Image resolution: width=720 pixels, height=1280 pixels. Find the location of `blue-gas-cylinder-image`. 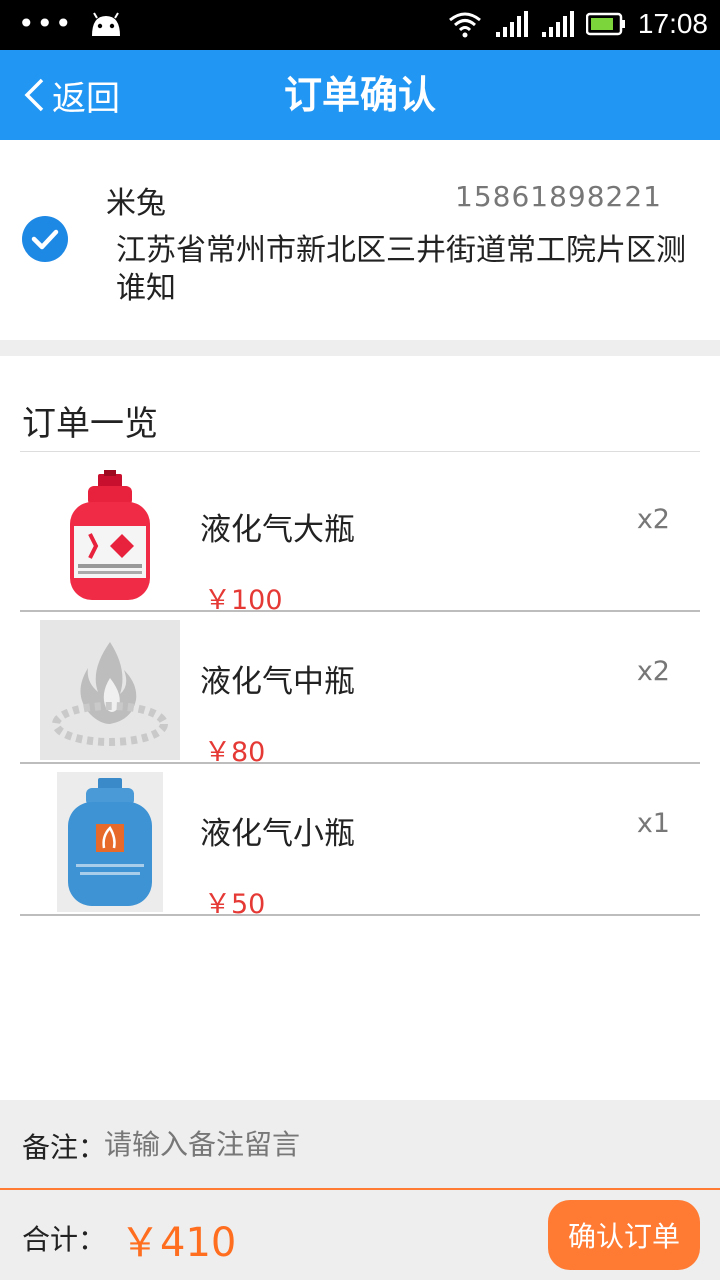

blue-gas-cylinder-image is located at coordinates (110, 842).